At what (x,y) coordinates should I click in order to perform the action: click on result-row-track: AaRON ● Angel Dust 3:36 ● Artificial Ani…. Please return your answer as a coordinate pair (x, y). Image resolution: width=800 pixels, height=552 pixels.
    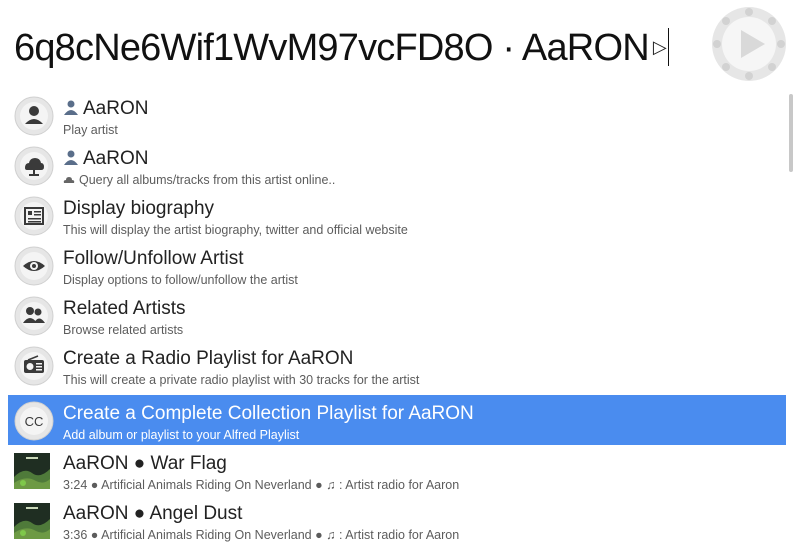
    Looking at the image, I should click on (397, 520).